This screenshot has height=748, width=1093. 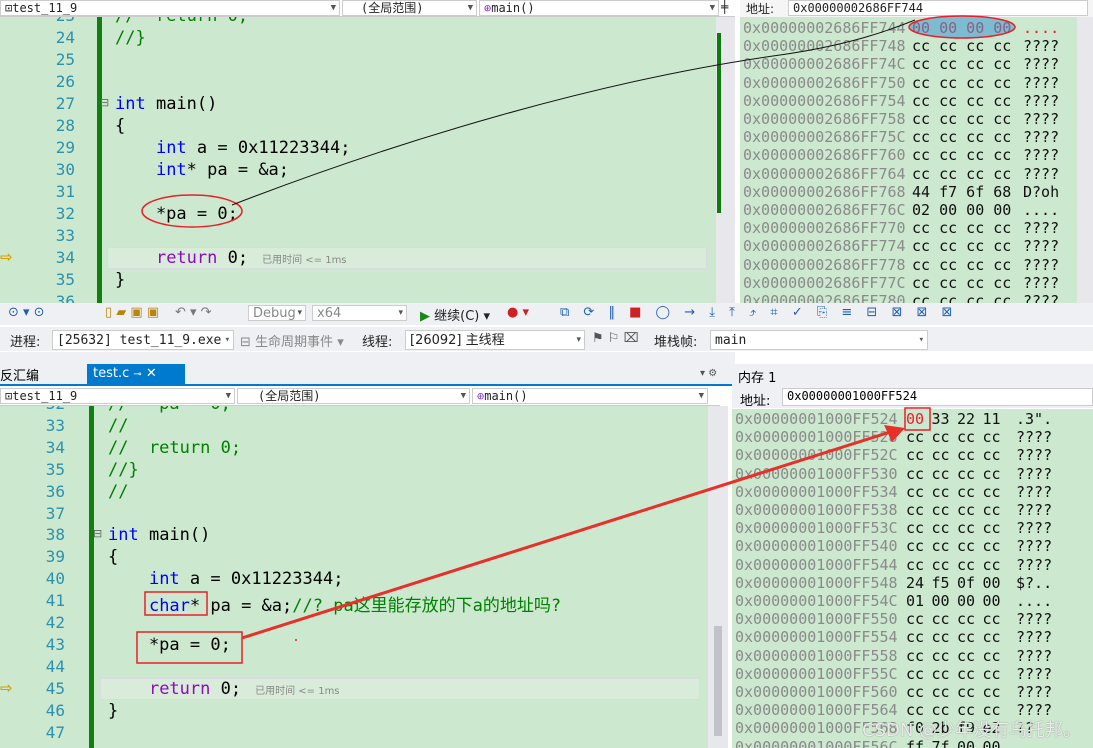 What do you see at coordinates (917, 419) in the screenshot?
I see `byte-highlight-box` at bounding box center [917, 419].